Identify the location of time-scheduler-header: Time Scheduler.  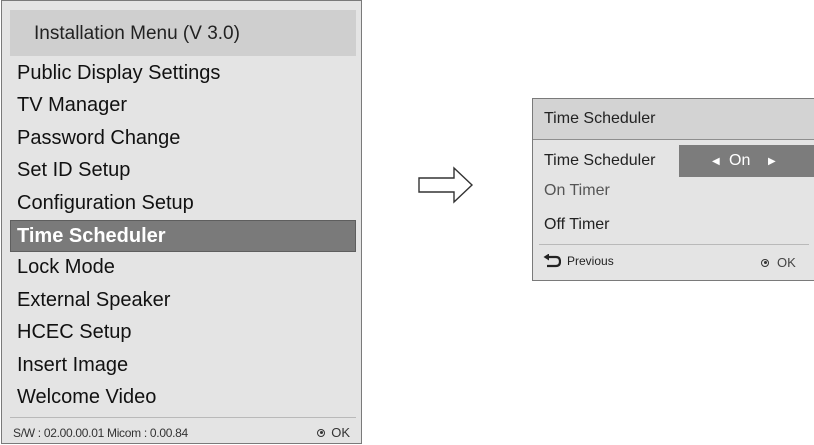
(673, 119).